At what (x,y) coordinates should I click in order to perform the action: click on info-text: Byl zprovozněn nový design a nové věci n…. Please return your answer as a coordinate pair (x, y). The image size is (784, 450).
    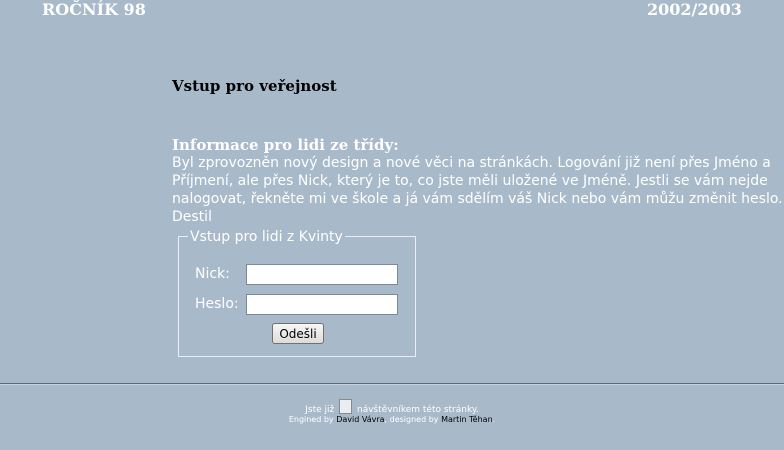
    Looking at the image, I should click on (477, 181).